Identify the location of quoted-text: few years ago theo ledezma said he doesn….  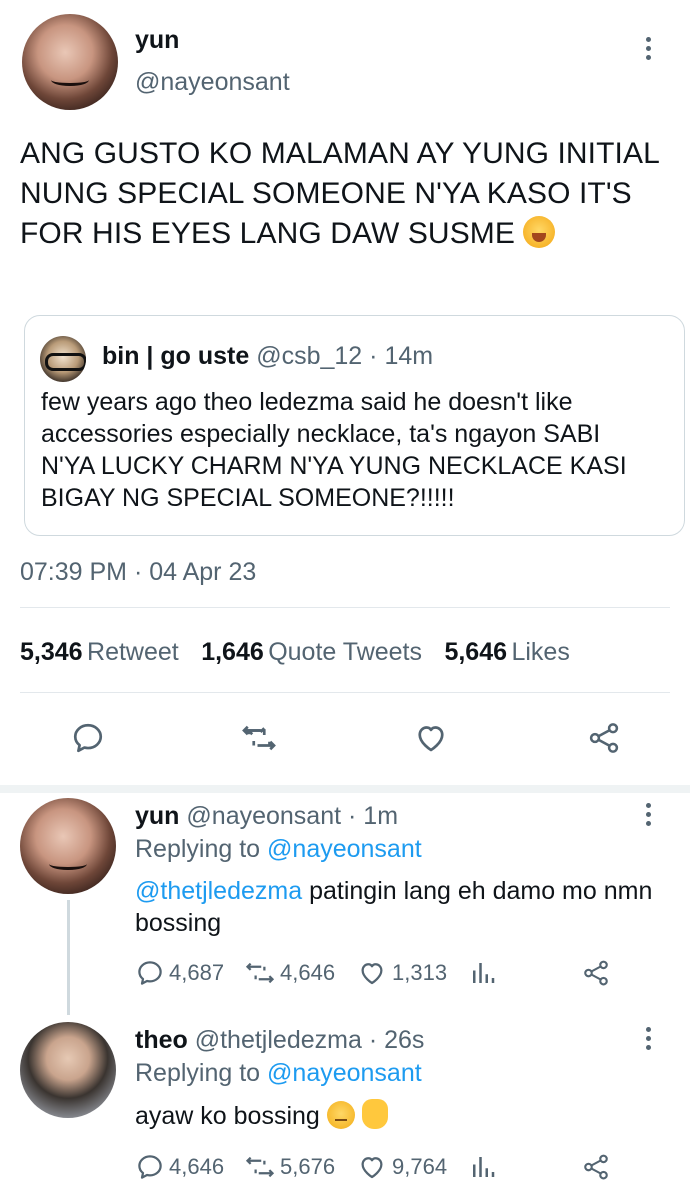
(334, 450).